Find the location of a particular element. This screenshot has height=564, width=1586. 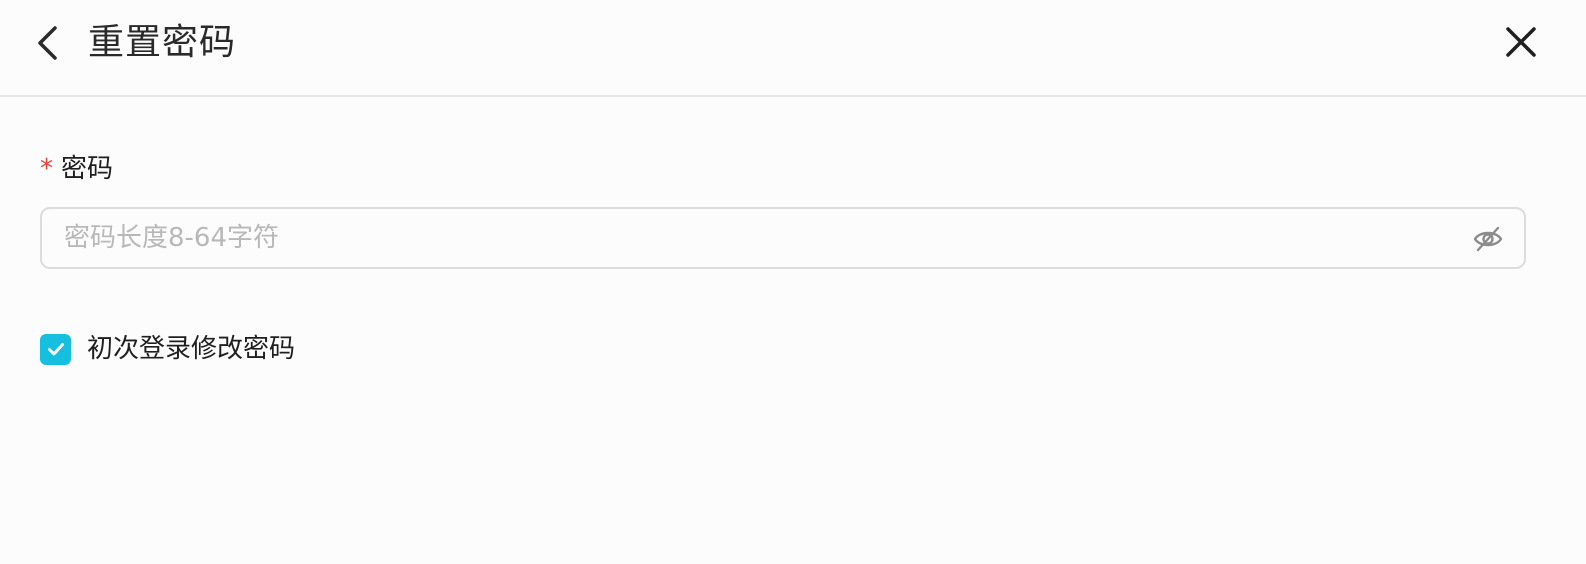

chevron-left-icon is located at coordinates (47, 43).